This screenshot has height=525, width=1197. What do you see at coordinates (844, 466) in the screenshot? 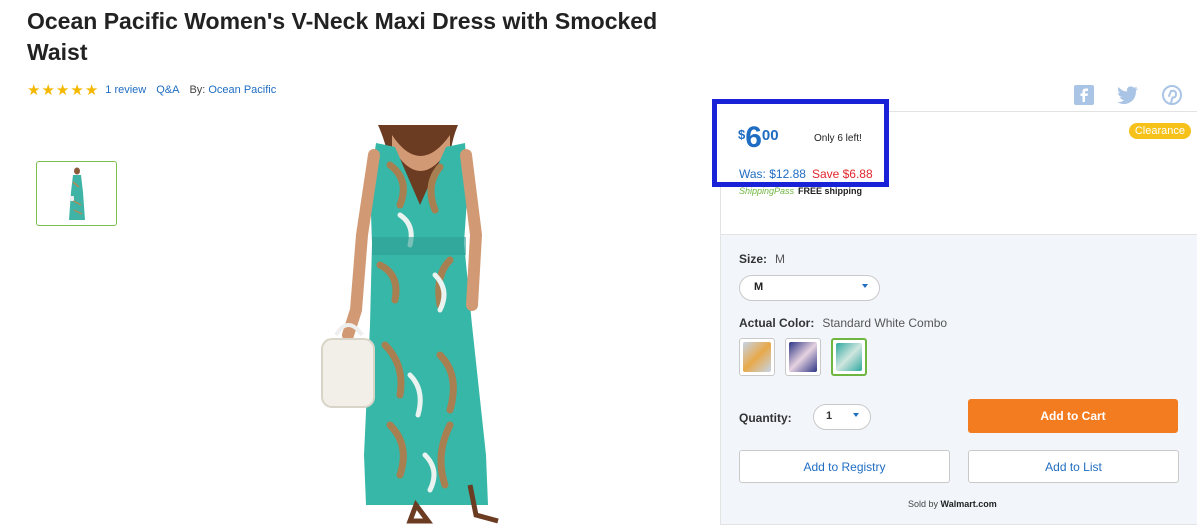
I see `add-to-registry-button: Add to Registry` at bounding box center [844, 466].